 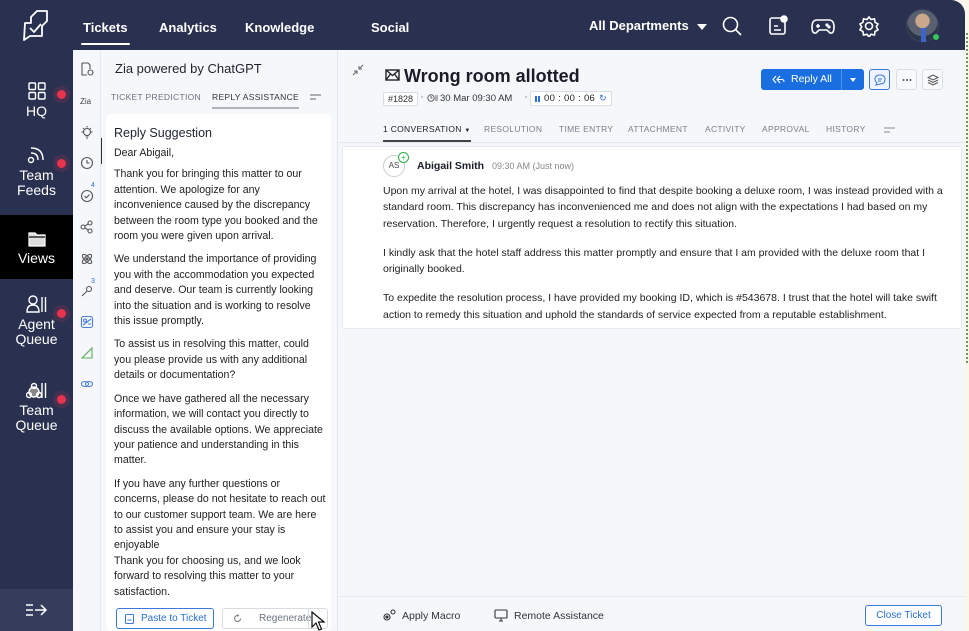 What do you see at coordinates (401, 99) in the screenshot?
I see `ticket-id: #1828` at bounding box center [401, 99].